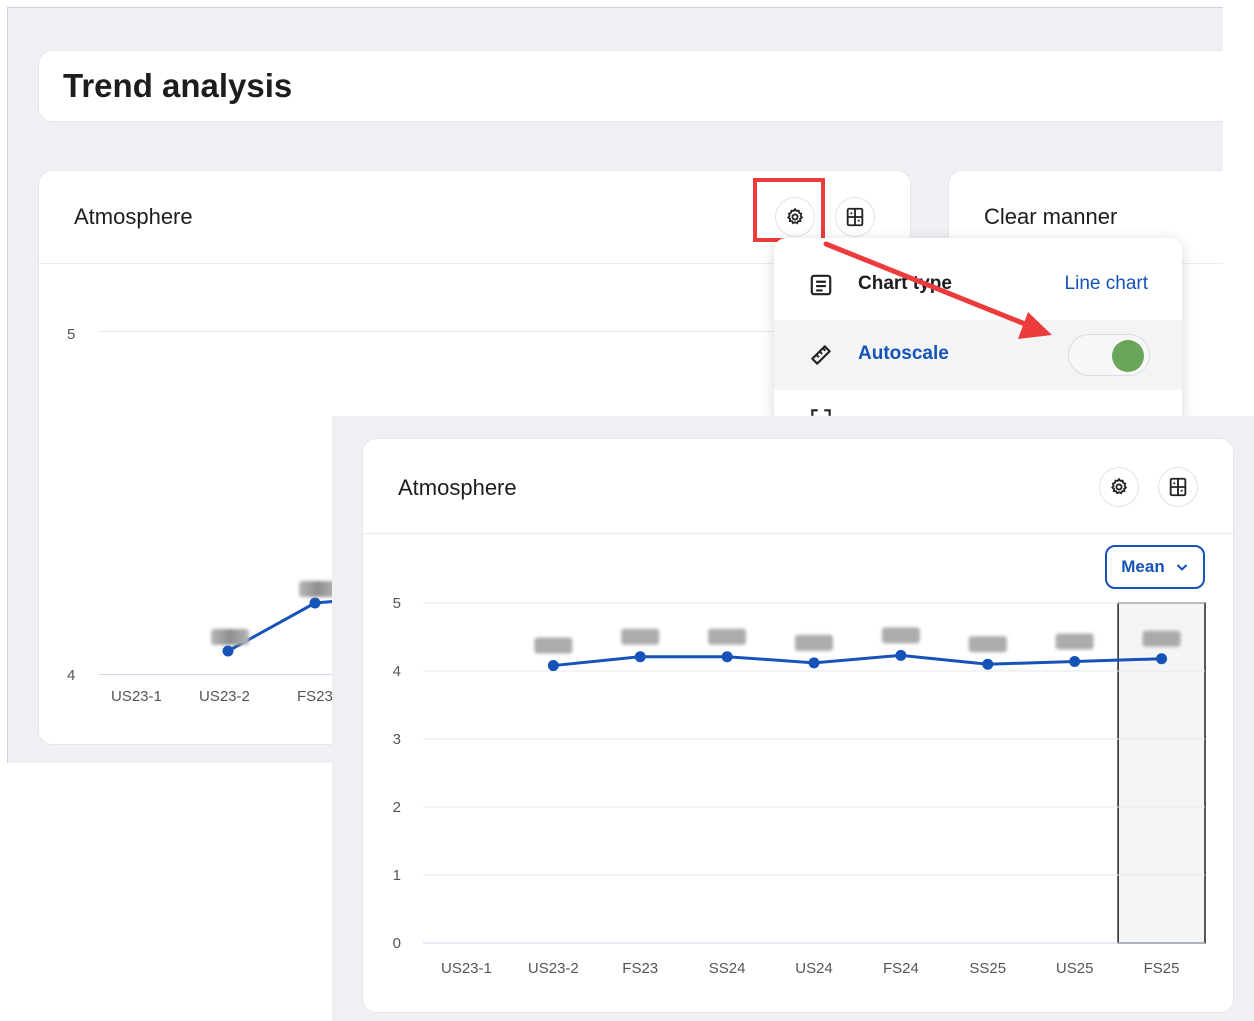  Describe the element at coordinates (903, 353) in the screenshot. I see `menu-item-label: Autoscale` at that location.